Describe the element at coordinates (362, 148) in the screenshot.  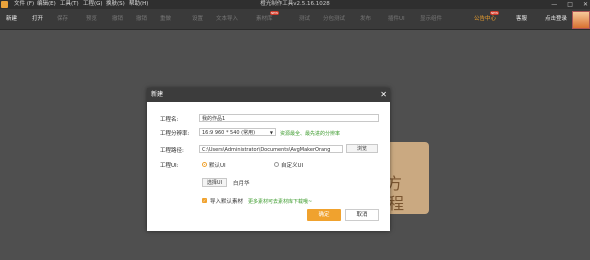
I see `browse-button: 浏览` at that location.